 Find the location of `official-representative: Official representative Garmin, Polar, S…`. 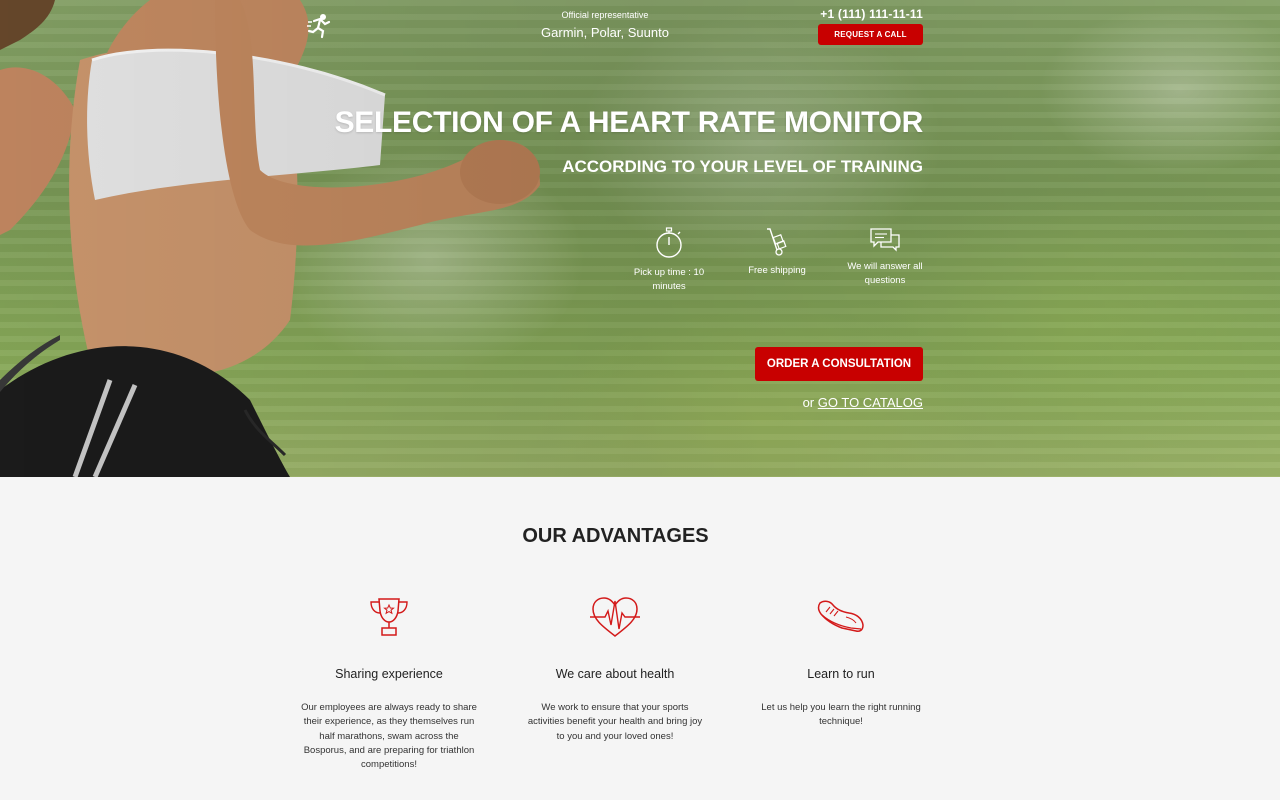

official-representative: Official representative Garmin, Polar, S… is located at coordinates (605, 25).